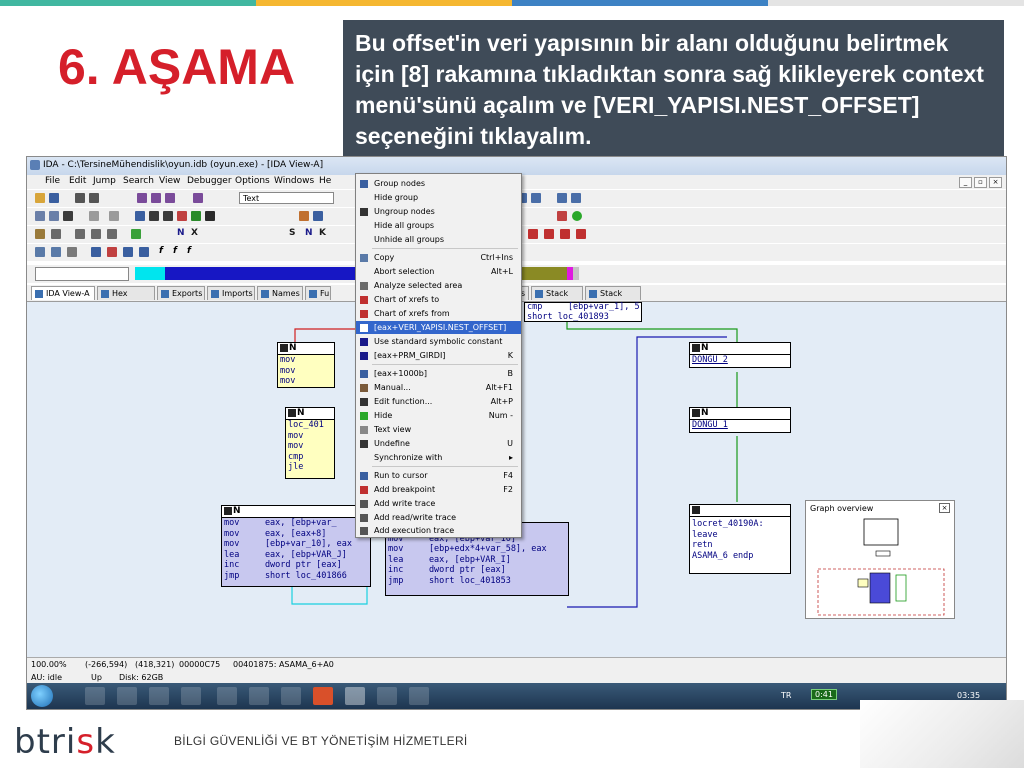 The height and width of the screenshot is (768, 1024). I want to click on n2-icon: N, so click(309, 233).